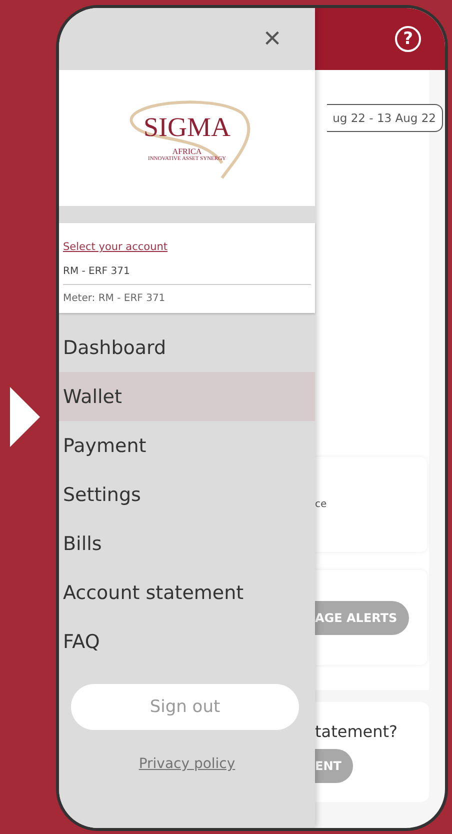 The height and width of the screenshot is (834, 452). Describe the element at coordinates (187, 494) in the screenshot. I see `menu-item: Settings` at that location.